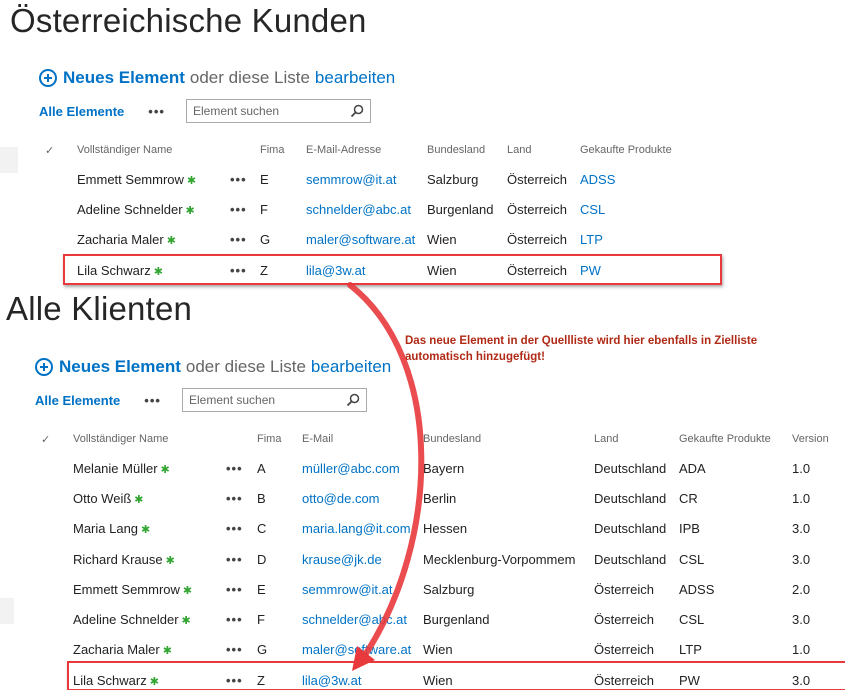  What do you see at coordinates (261, 619) in the screenshot?
I see `cell-firma: F` at bounding box center [261, 619].